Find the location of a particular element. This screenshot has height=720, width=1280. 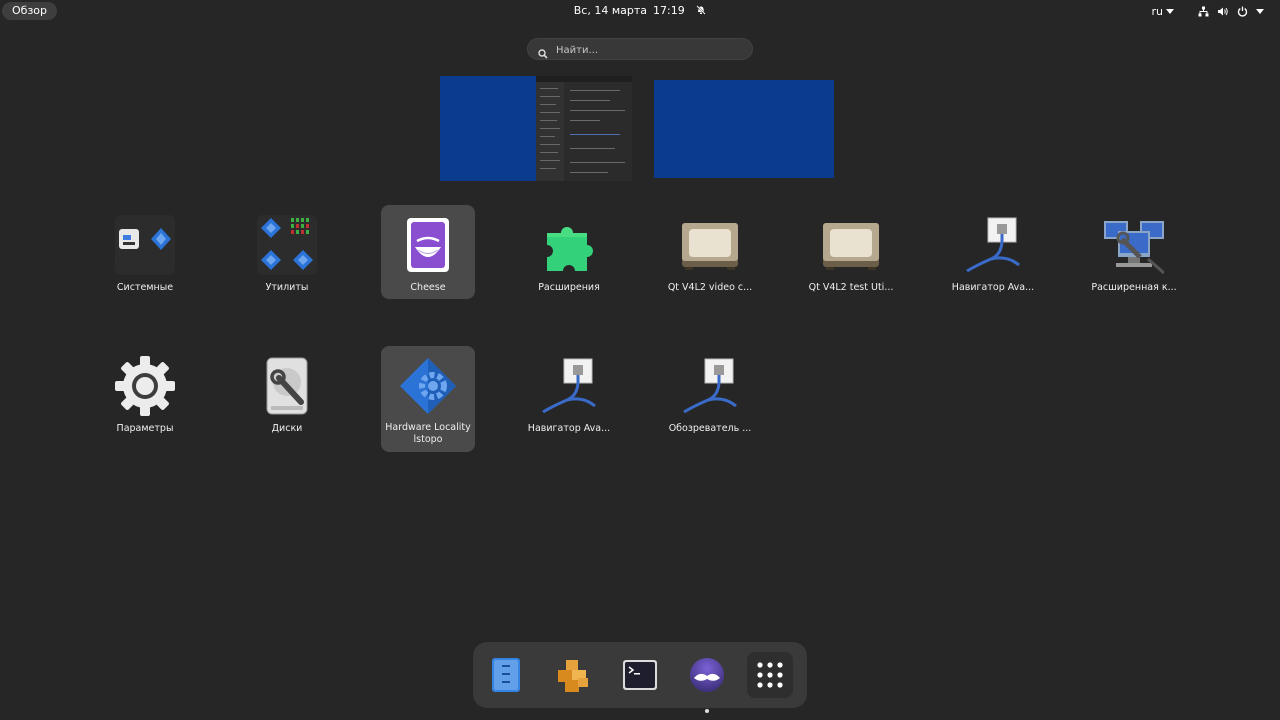

clock: Вс, 14 марта 17:19 is located at coordinates (640, 11).